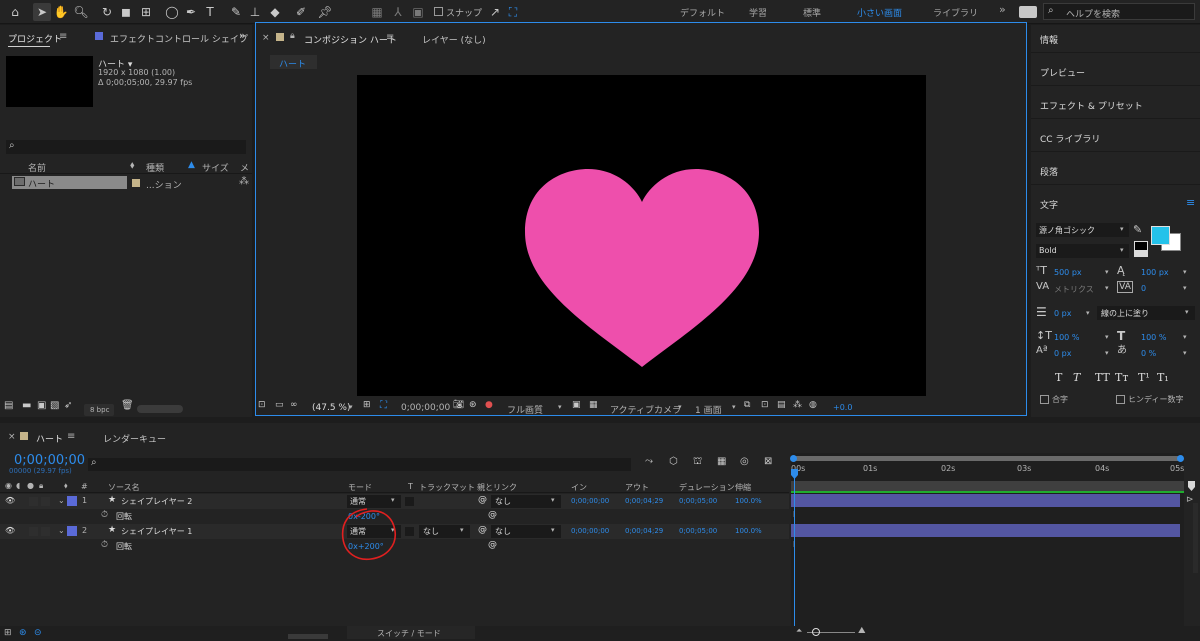  What do you see at coordinates (81, 12) in the screenshot?
I see `zoom-tool-icon: 🔍︎` at bounding box center [81, 12].